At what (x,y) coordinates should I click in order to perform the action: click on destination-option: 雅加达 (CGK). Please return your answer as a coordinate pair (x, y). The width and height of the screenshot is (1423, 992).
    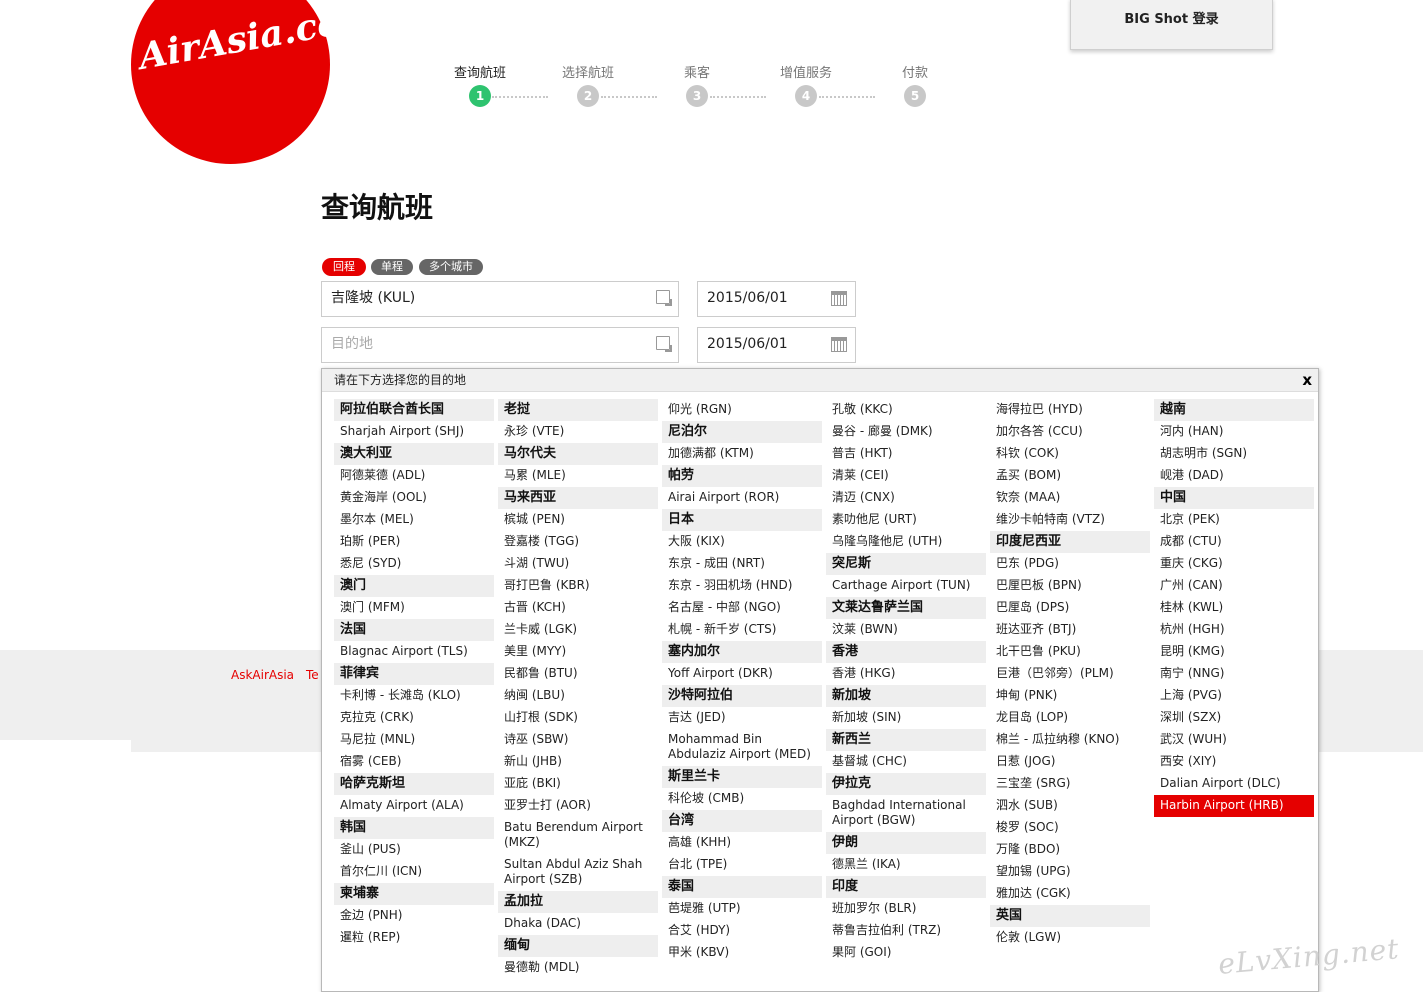
    Looking at the image, I should click on (1070, 894).